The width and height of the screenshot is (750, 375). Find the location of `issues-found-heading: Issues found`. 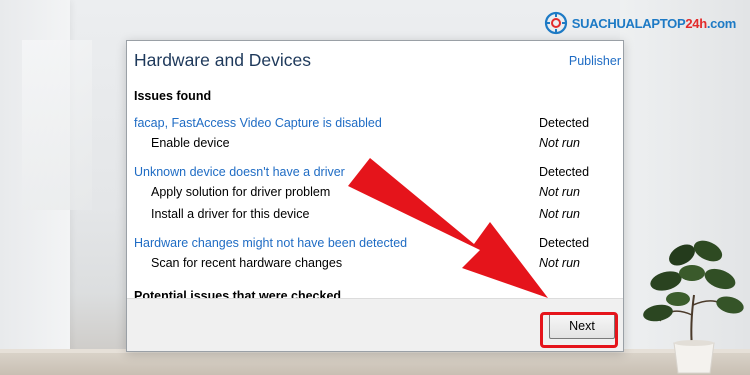

issues-found-heading: Issues found is located at coordinates (173, 96).